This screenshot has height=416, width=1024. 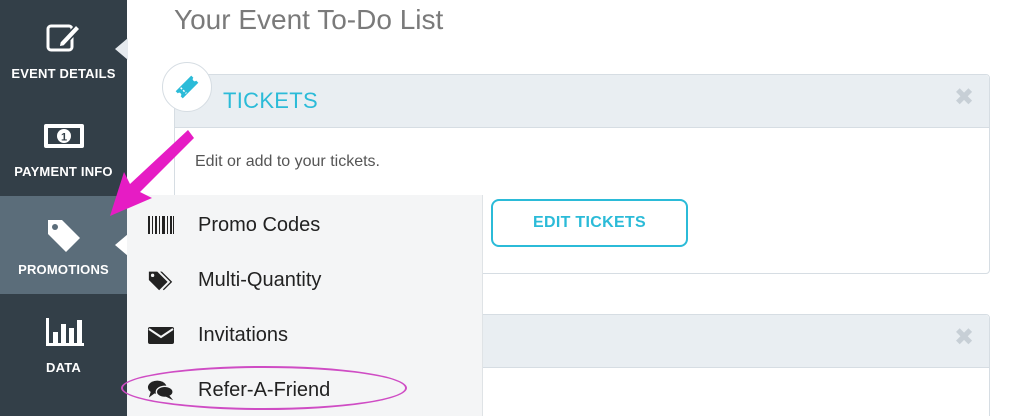 What do you see at coordinates (121, 49) in the screenshot?
I see `sidebar-caret` at bounding box center [121, 49].